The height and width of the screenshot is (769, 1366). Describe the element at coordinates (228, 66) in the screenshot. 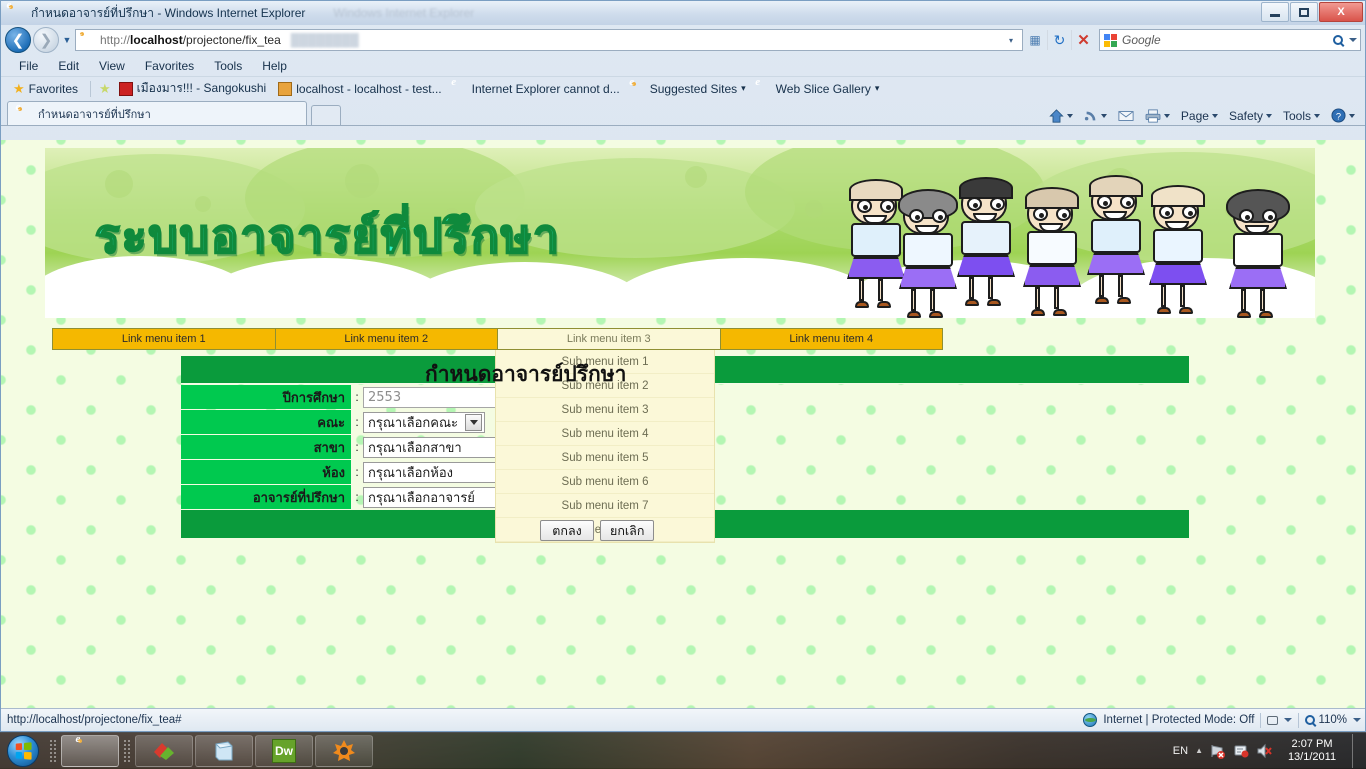

I see `menu-tools: Tools` at that location.